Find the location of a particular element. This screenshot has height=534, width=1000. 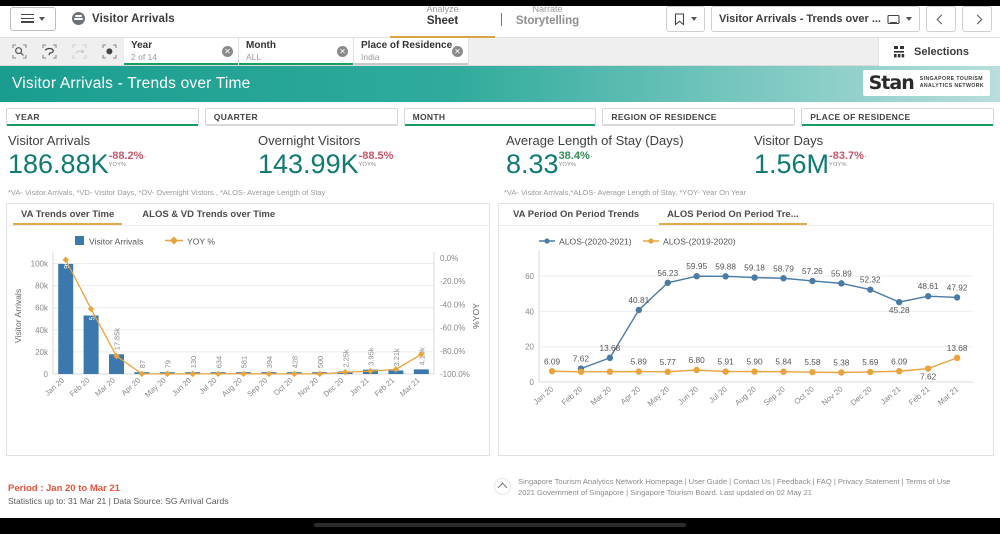

svg-text: 130 is located at coordinates (193, 362).